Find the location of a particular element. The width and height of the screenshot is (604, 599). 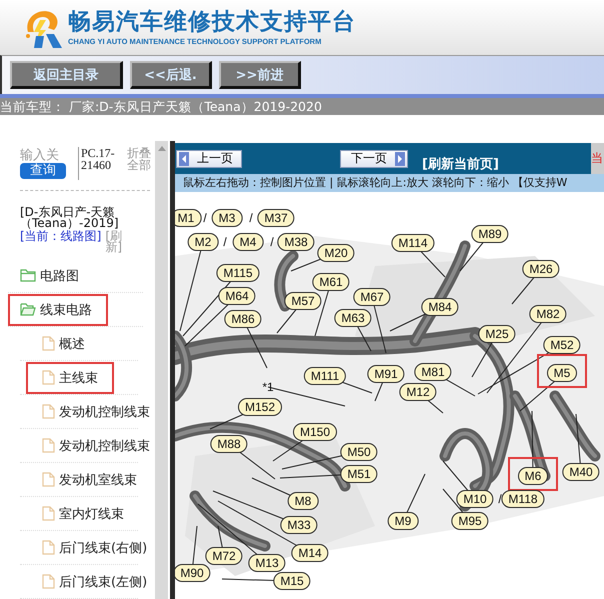

open-folder-icon is located at coordinates (28, 309).